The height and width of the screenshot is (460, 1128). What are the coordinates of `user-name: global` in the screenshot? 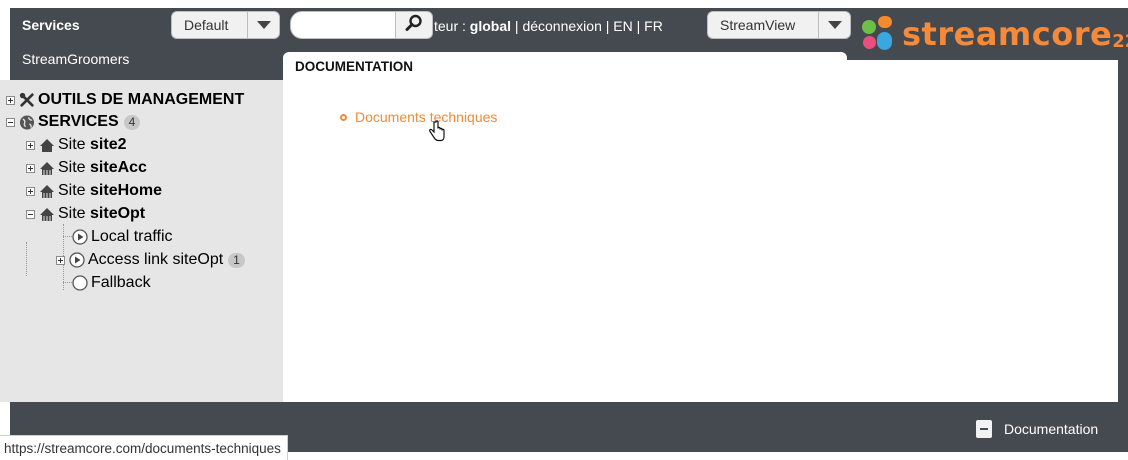 It's located at (490, 26).